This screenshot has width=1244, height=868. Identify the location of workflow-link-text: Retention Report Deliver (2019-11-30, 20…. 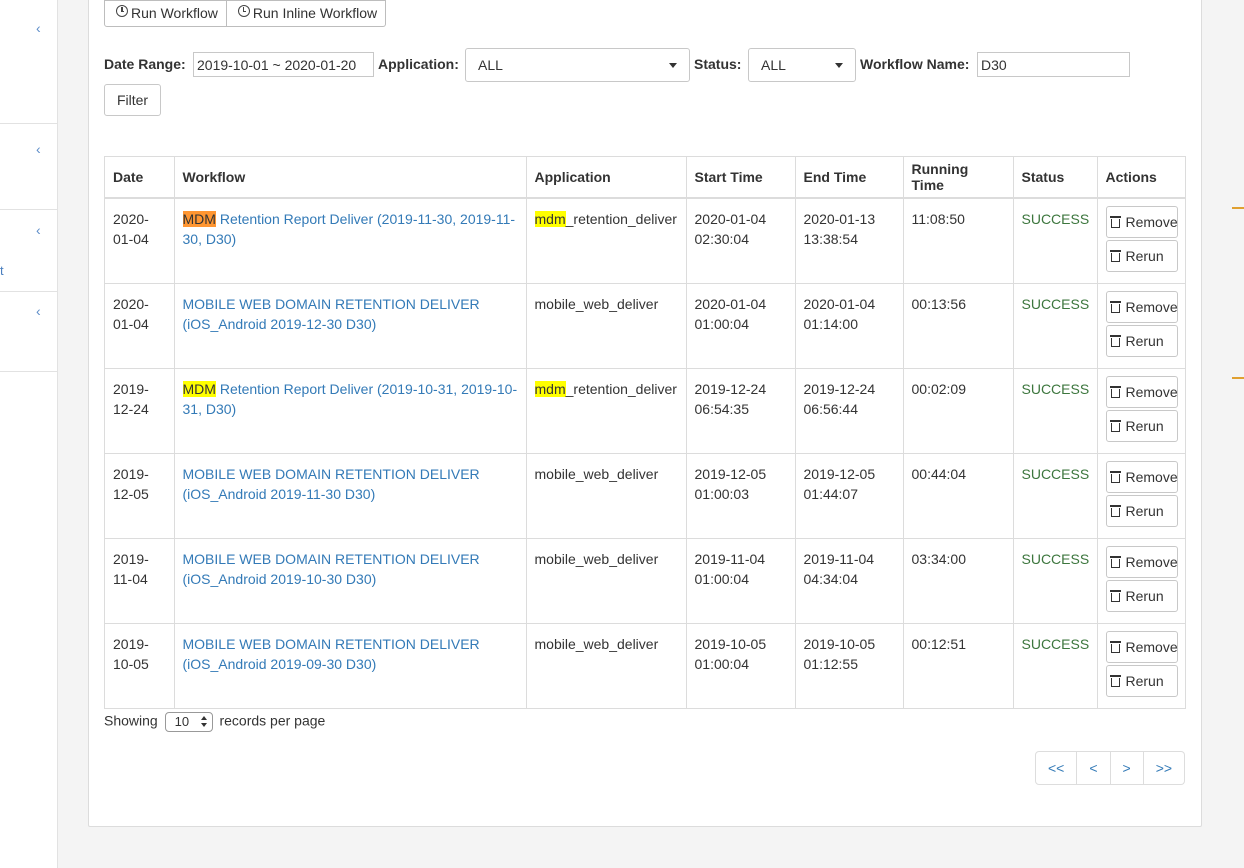
(349, 229).